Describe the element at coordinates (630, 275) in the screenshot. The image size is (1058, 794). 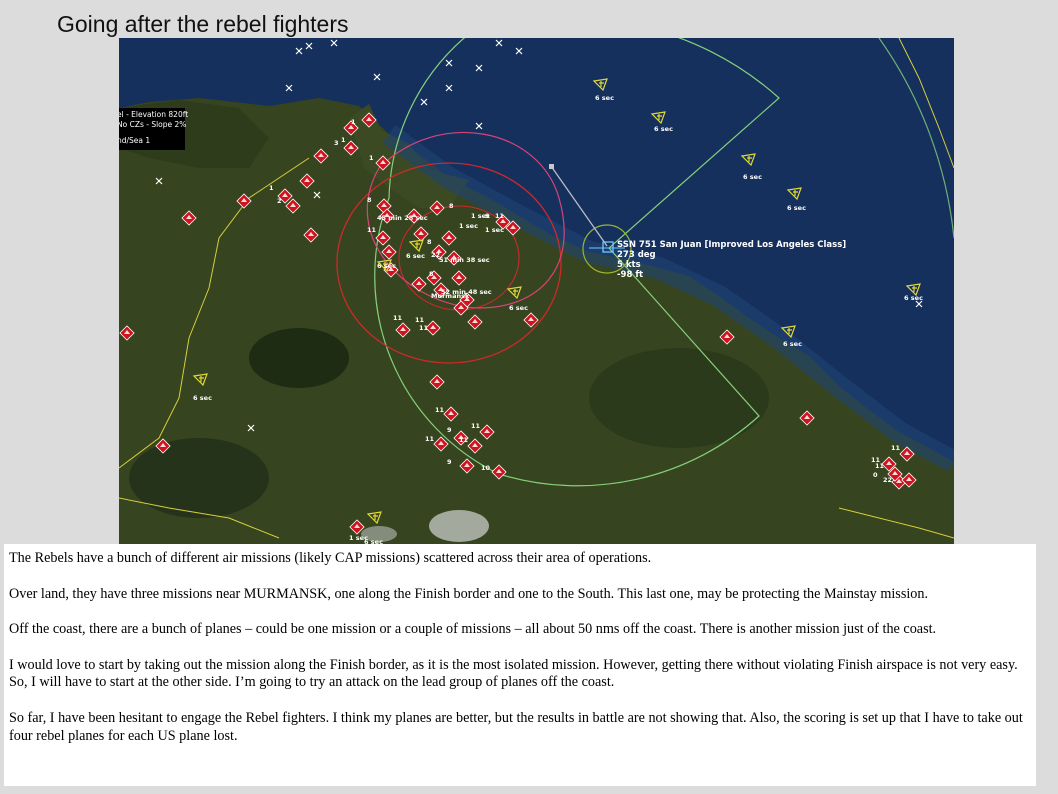
I see `unit-depth-label: -98 ft` at that location.